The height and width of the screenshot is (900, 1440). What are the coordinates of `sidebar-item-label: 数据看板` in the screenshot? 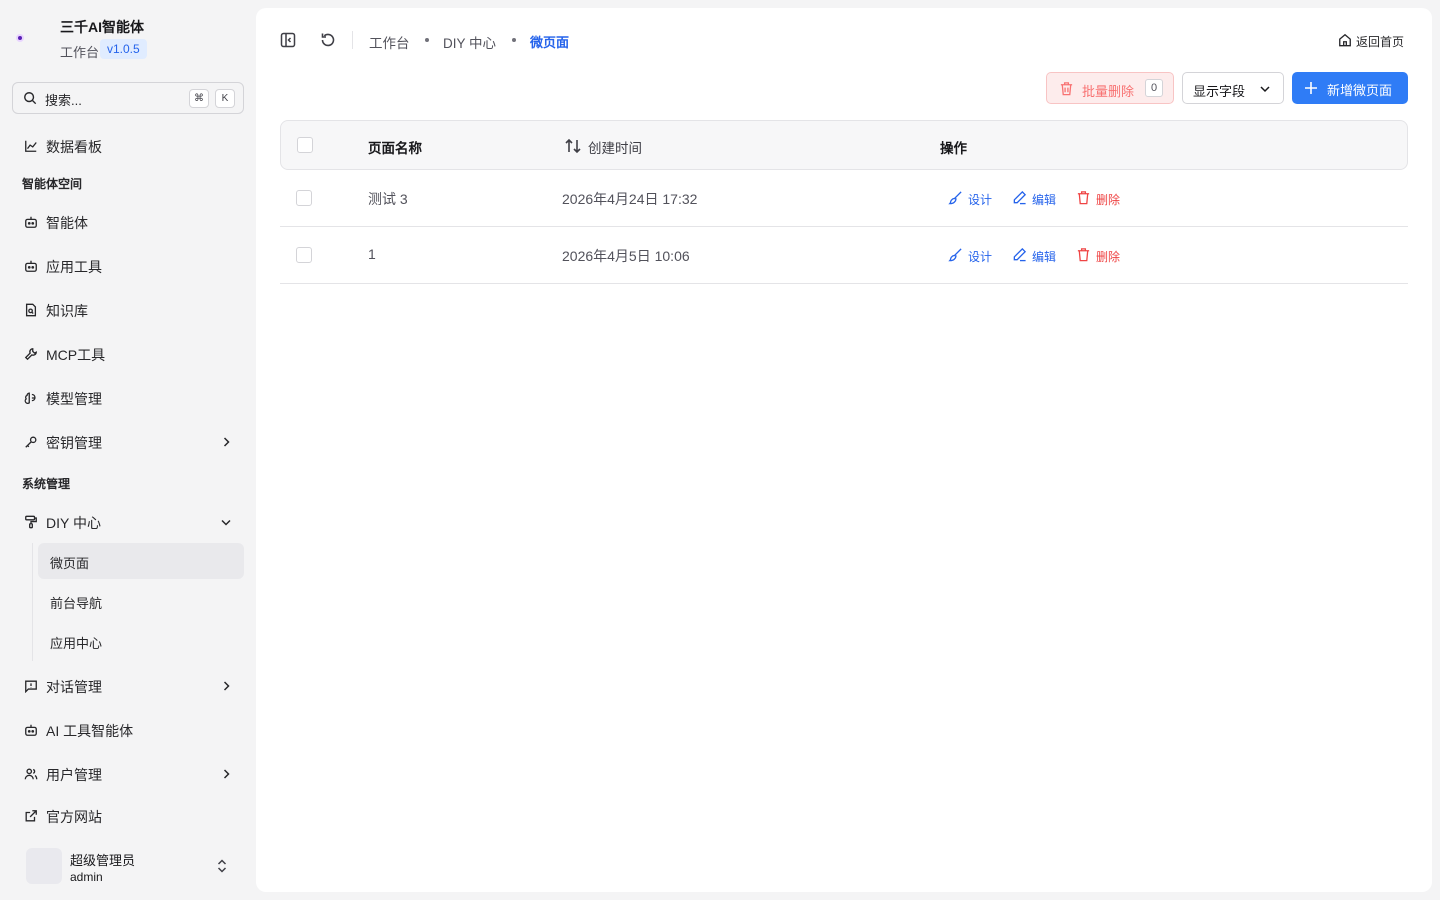 It's located at (74, 147).